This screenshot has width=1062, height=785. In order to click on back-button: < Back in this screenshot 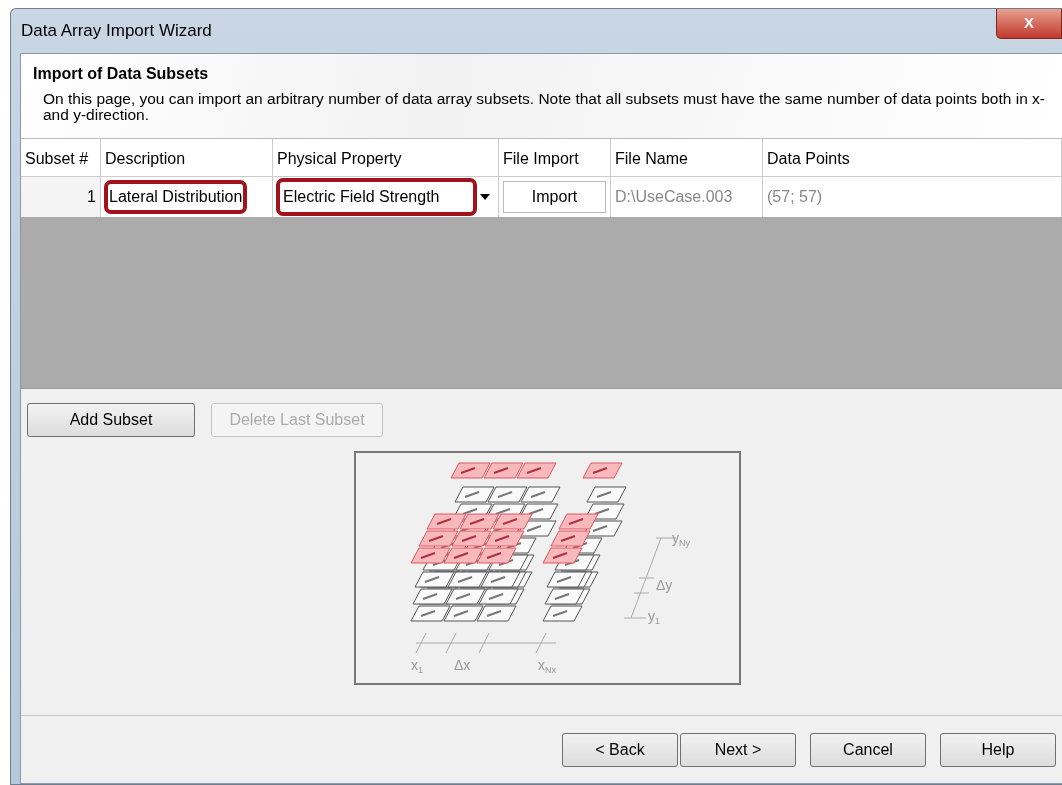, I will do `click(620, 749)`.